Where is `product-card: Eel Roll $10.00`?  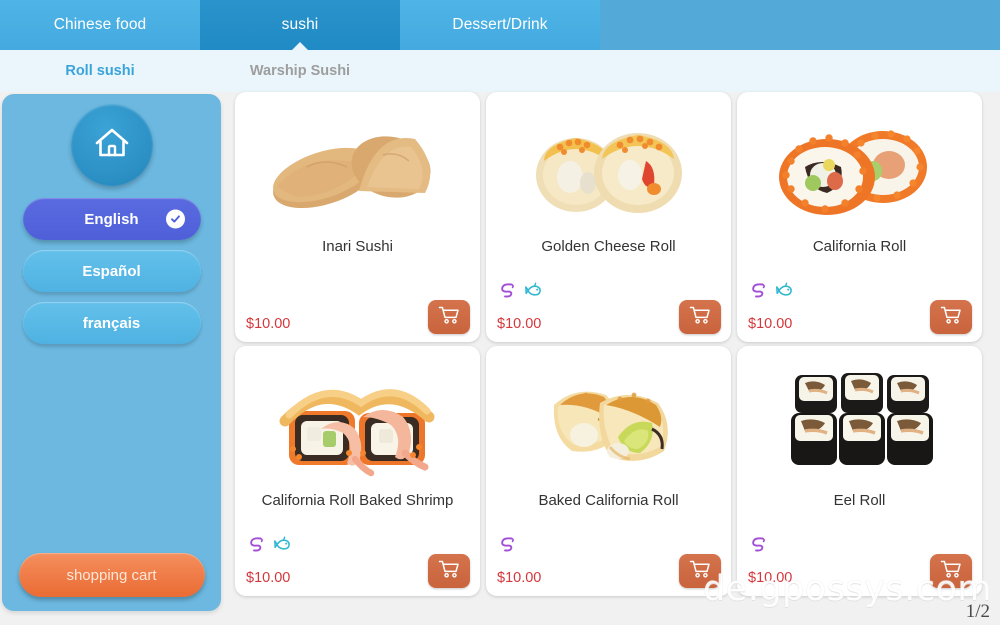
product-card: Eel Roll $10.00 is located at coordinates (859, 471).